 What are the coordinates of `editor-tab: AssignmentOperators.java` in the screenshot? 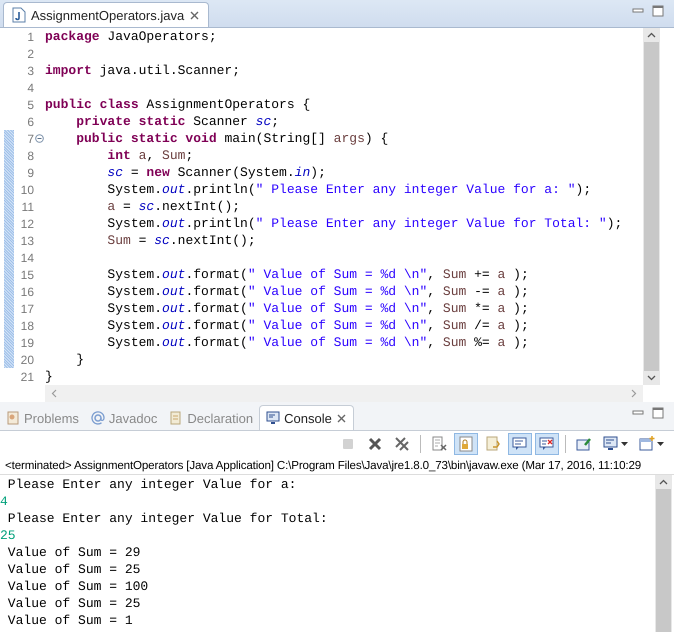 It's located at (106, 14).